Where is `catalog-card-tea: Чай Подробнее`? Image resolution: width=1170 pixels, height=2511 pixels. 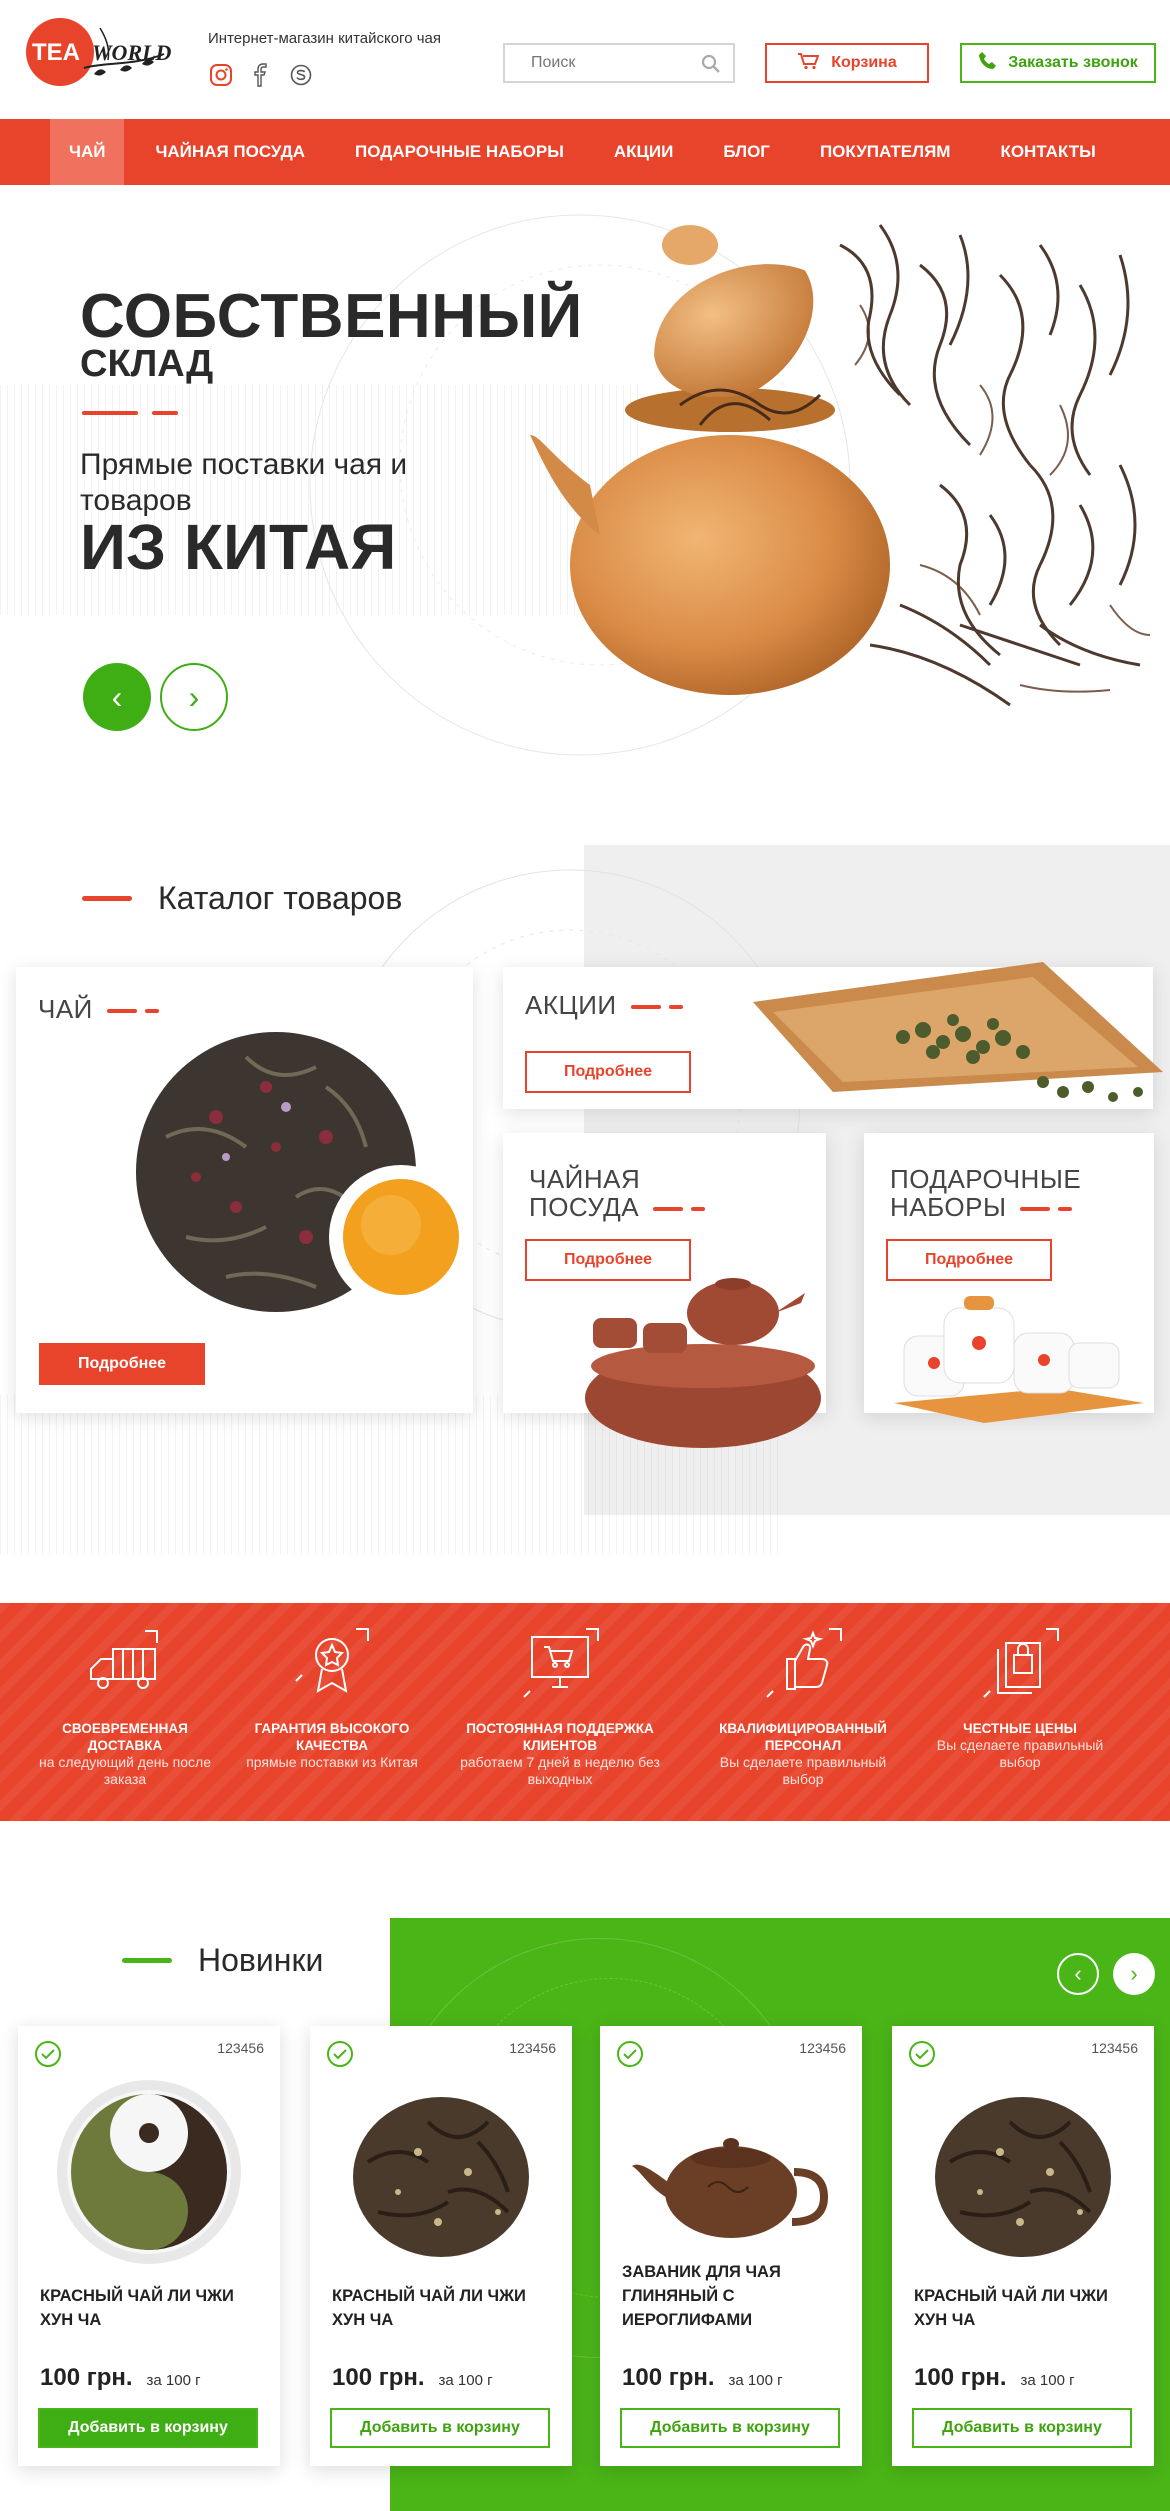 catalog-card-tea: Чай Подробнее is located at coordinates (244, 1190).